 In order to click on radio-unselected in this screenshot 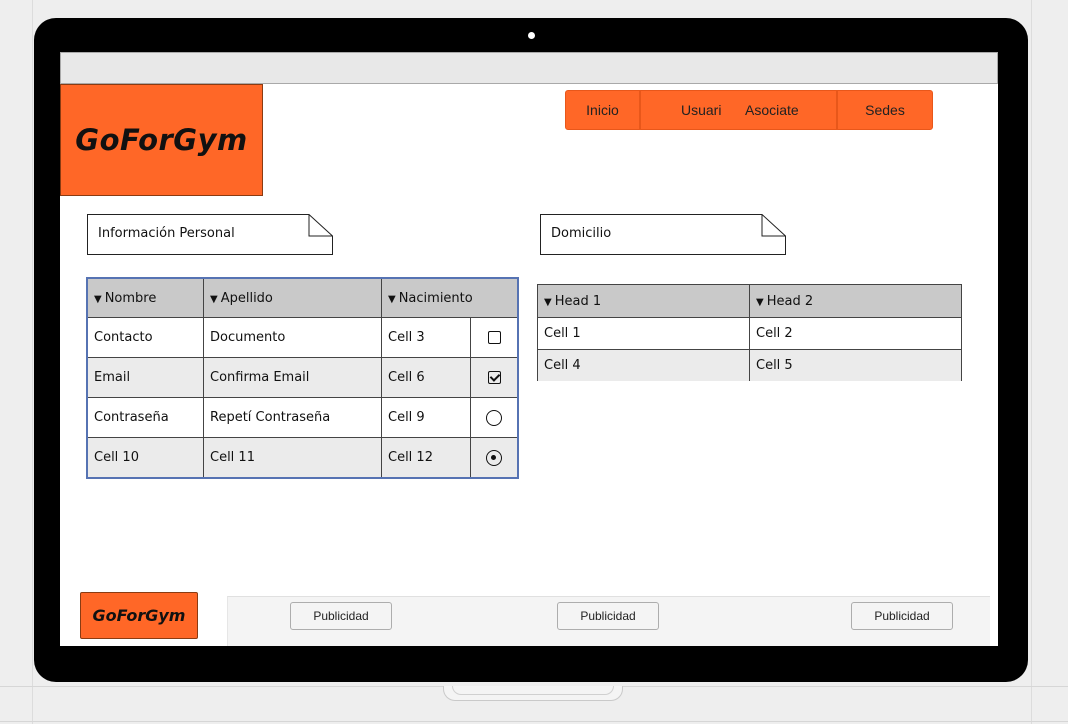, I will do `click(494, 417)`.